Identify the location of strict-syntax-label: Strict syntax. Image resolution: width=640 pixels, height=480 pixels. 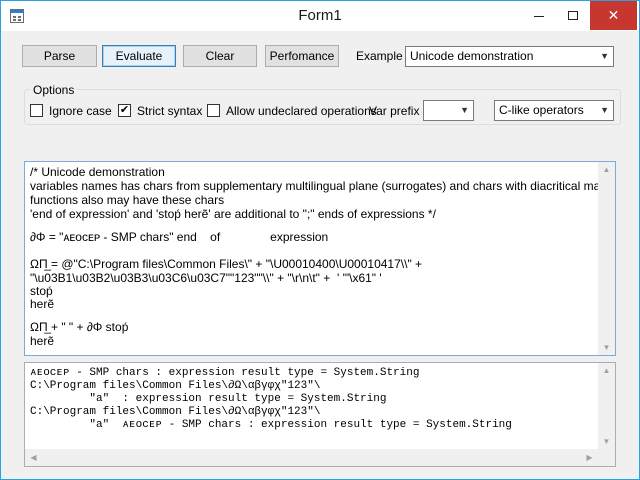
(170, 111).